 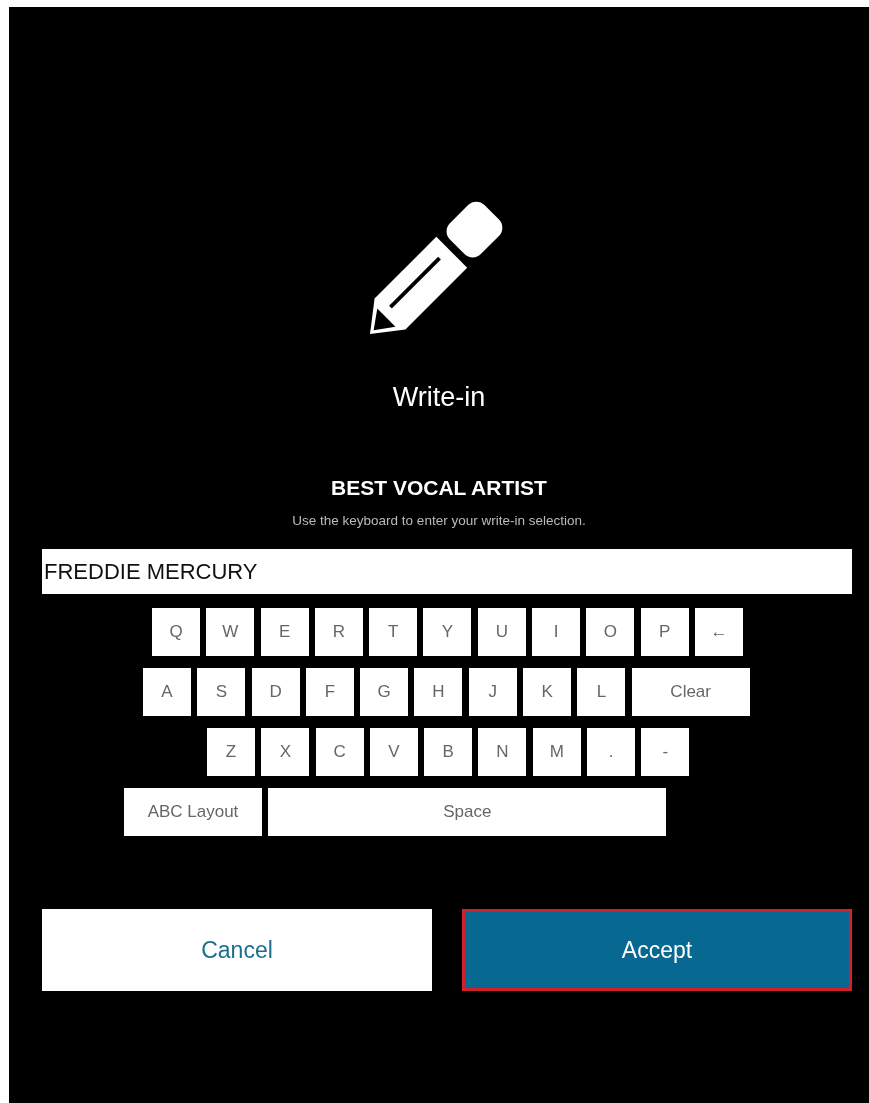 I want to click on keyboard-key: S, so click(x=221, y=692).